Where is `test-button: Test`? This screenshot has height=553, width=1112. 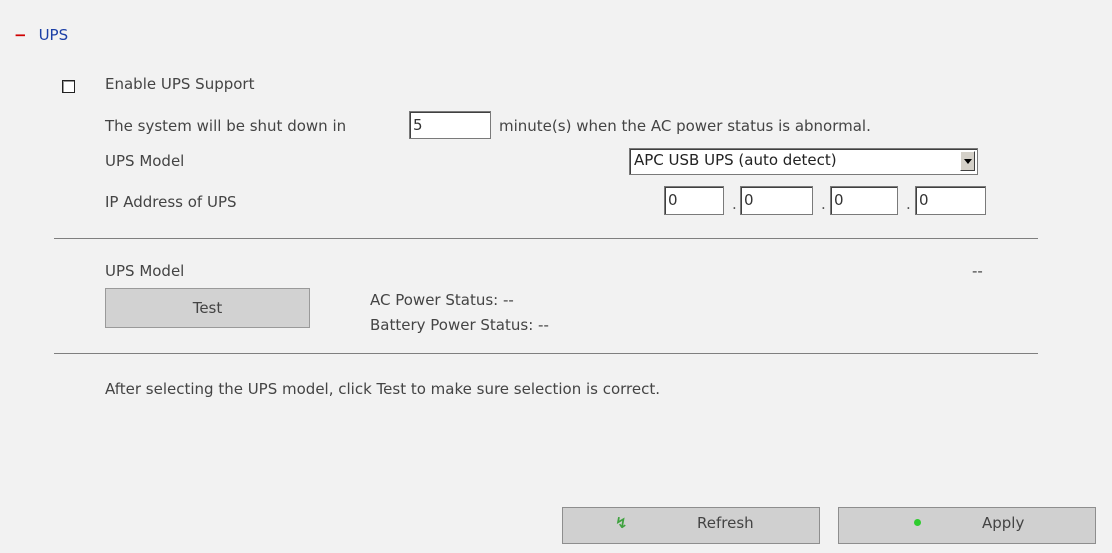 test-button: Test is located at coordinates (207, 308).